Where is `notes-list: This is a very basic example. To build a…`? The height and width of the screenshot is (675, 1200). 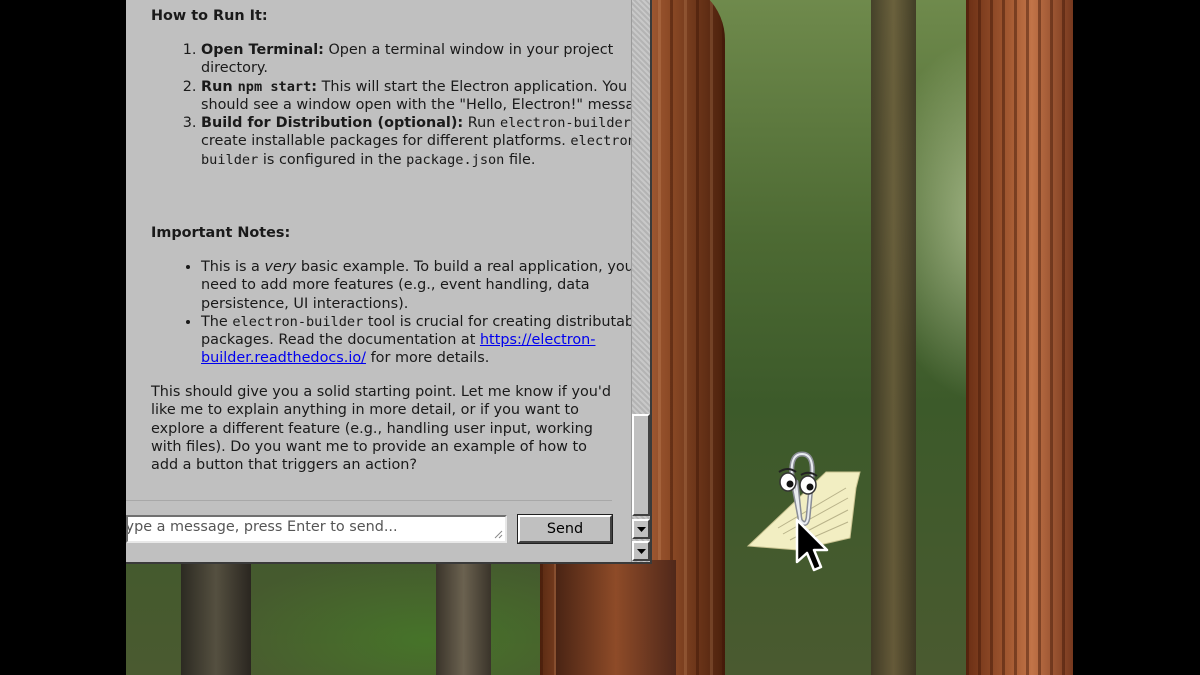
notes-list: This is a very basic example. To build a… is located at coordinates (391, 313).